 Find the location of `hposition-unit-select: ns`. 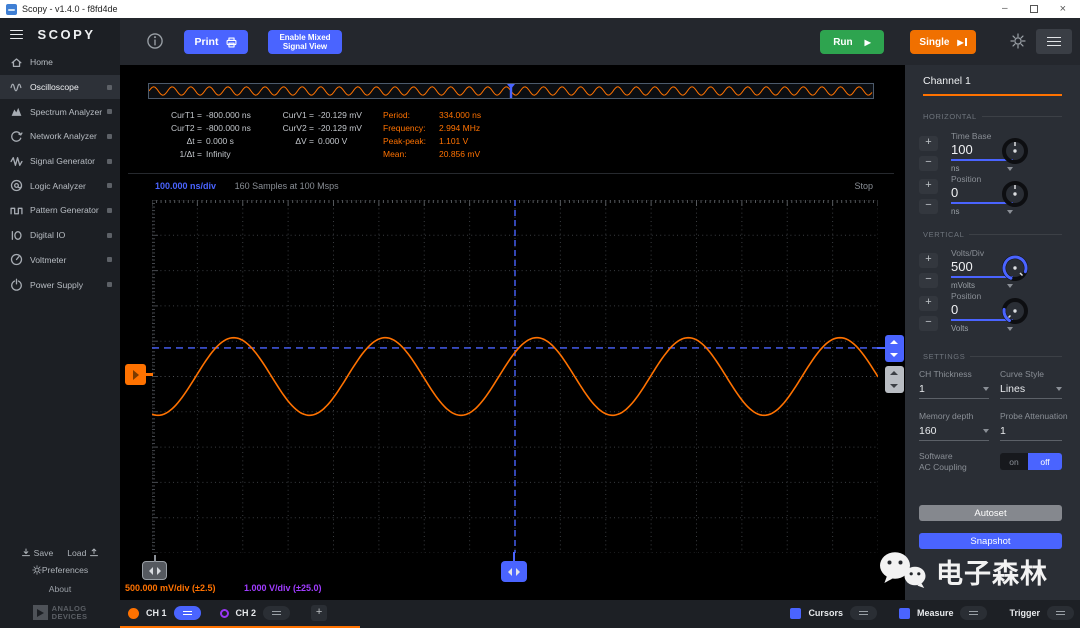

hposition-unit-select: ns is located at coordinates (982, 211).